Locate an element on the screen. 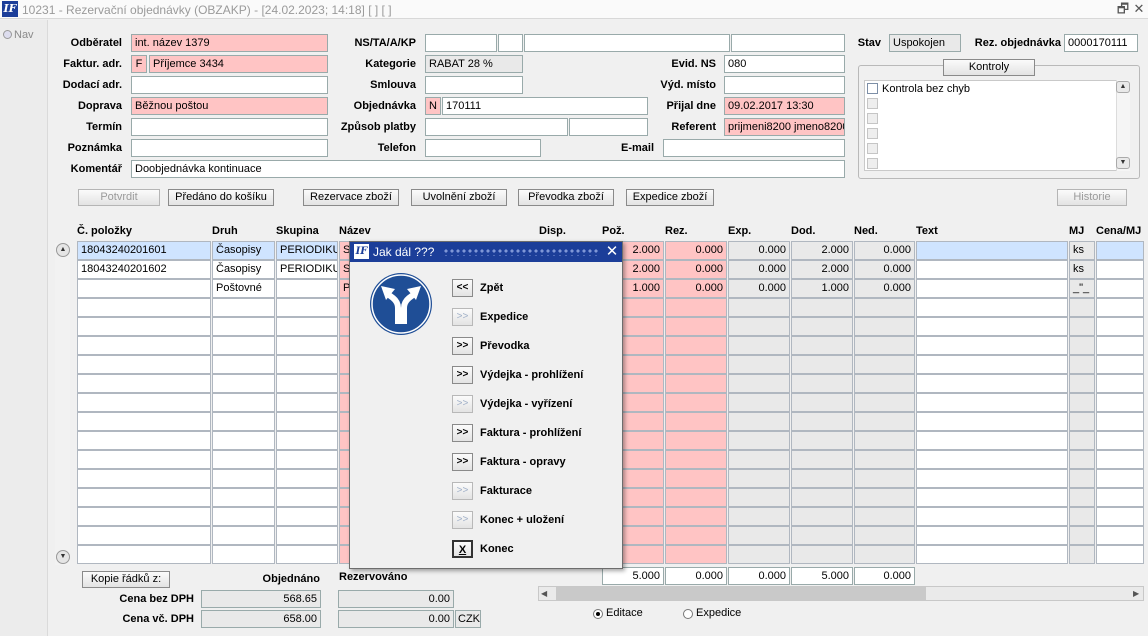 The height and width of the screenshot is (636, 1148). kopie-radku-button: Kopie řádků z: is located at coordinates (126, 579).